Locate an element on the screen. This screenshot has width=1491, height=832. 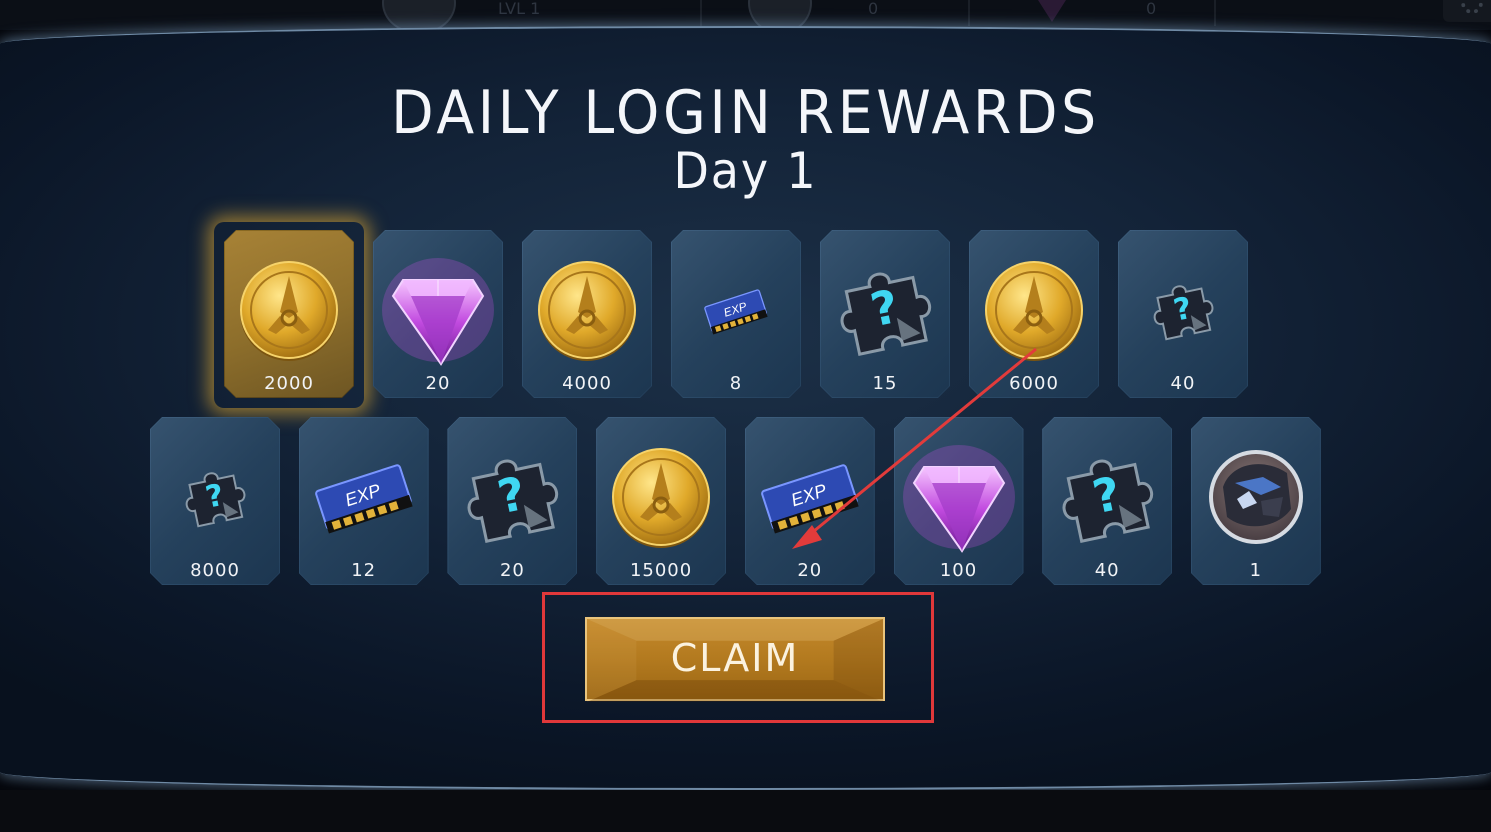
reward-amount: 4000 is located at coordinates (587, 383).